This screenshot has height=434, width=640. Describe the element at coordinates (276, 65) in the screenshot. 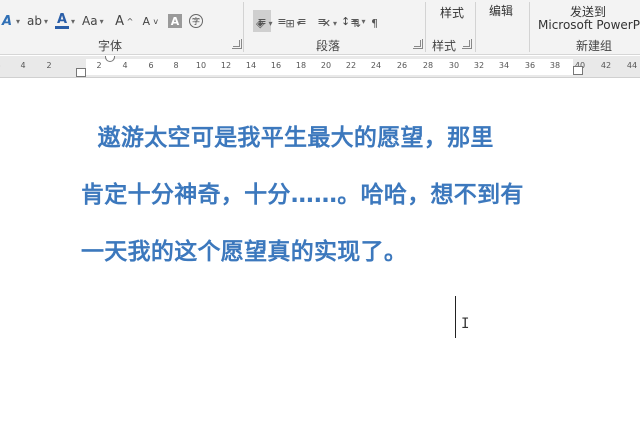

I see `ruler-tick: 16` at that location.